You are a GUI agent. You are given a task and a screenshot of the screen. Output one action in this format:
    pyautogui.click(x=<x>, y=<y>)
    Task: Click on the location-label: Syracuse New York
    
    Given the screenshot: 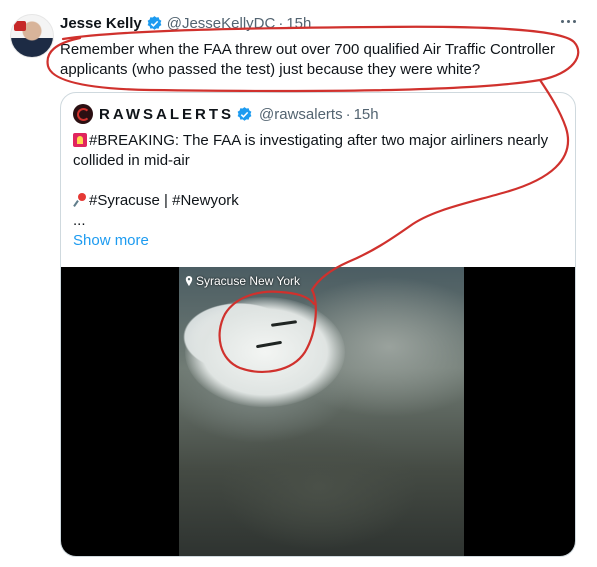 What is the action you would take?
    pyautogui.click(x=248, y=281)
    